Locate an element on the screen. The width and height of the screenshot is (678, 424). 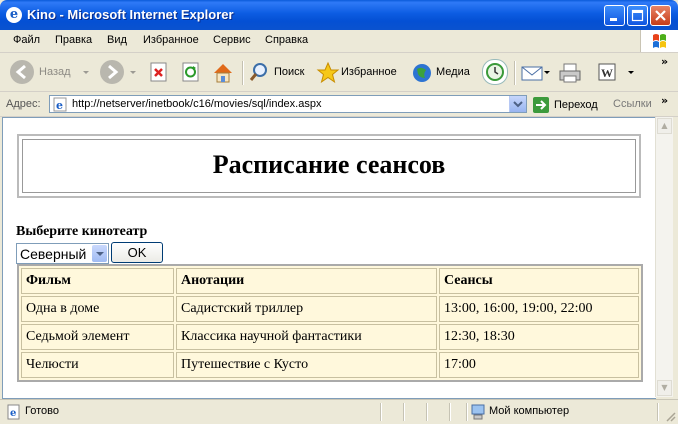
close-button is located at coordinates (660, 15).